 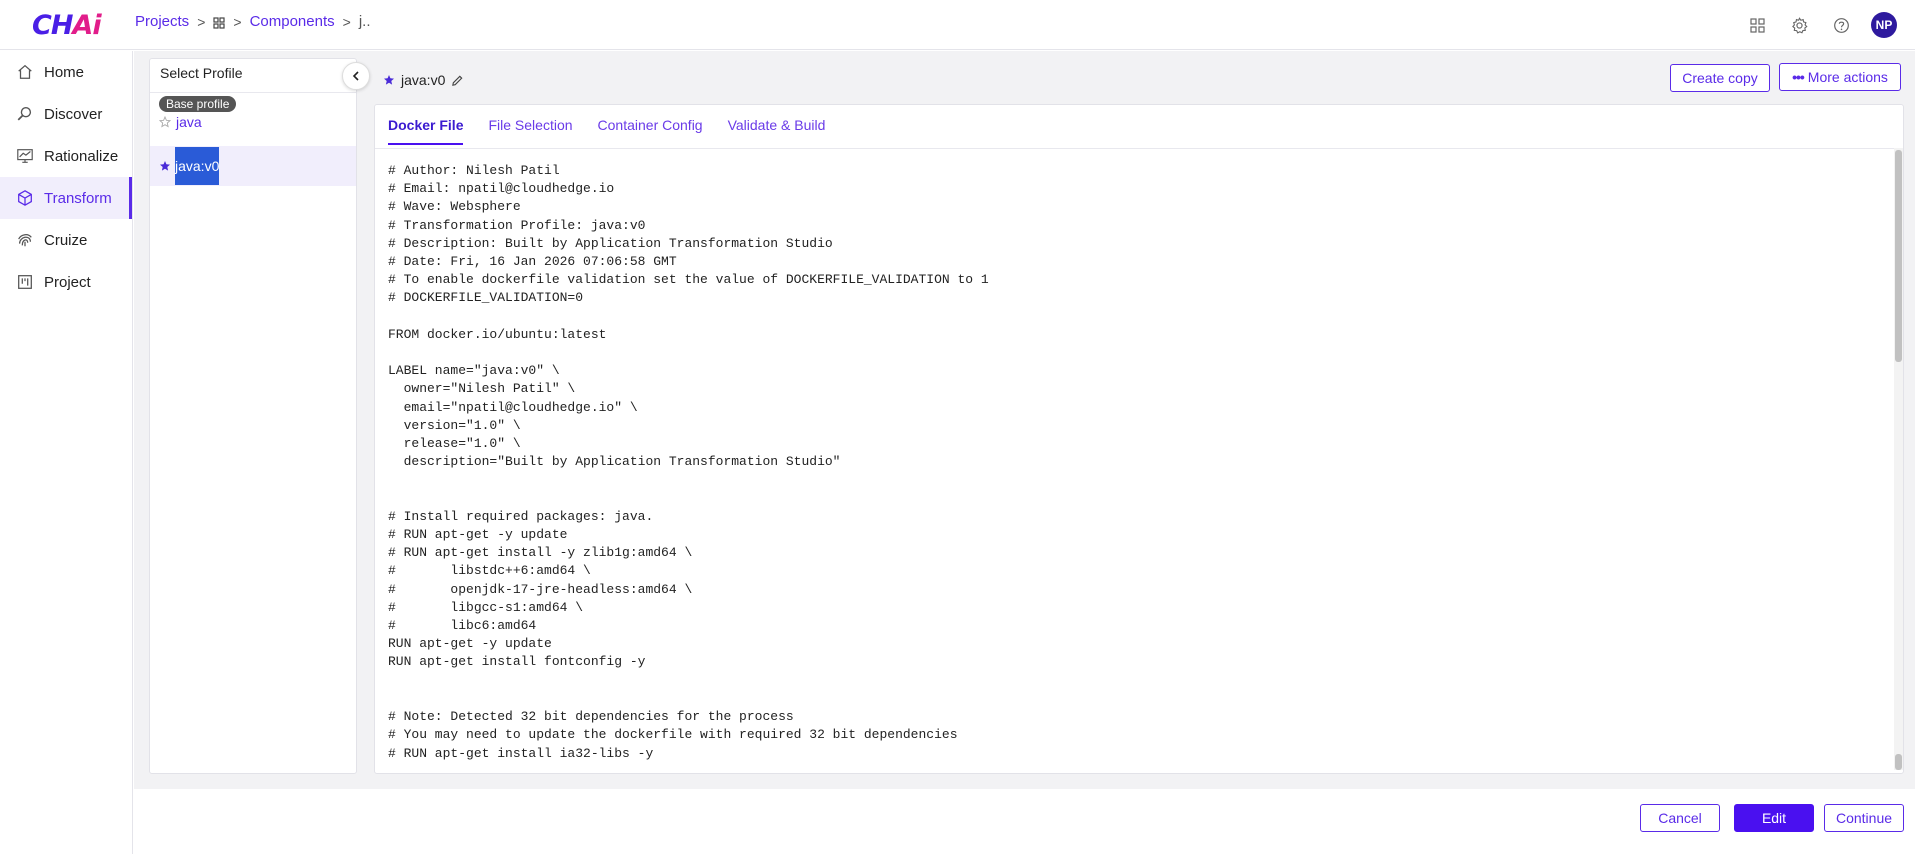 I want to click on more-actions-button: ••• More actions, so click(x=1840, y=77).